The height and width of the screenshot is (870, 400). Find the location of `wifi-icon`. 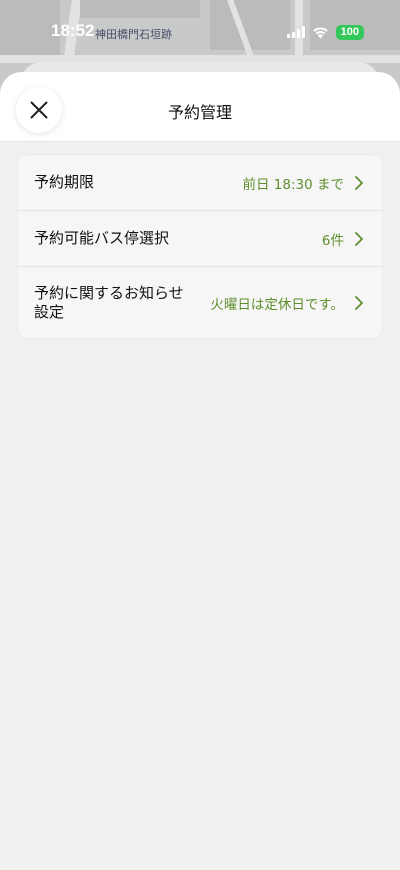

wifi-icon is located at coordinates (320, 32).